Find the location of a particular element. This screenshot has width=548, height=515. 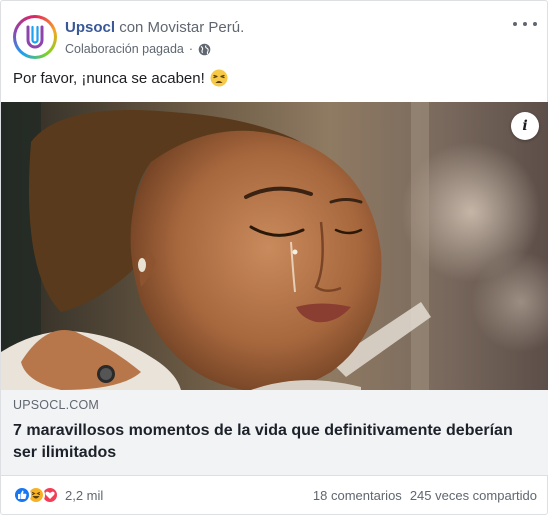

upsocl-logo-icon is located at coordinates (35, 37).